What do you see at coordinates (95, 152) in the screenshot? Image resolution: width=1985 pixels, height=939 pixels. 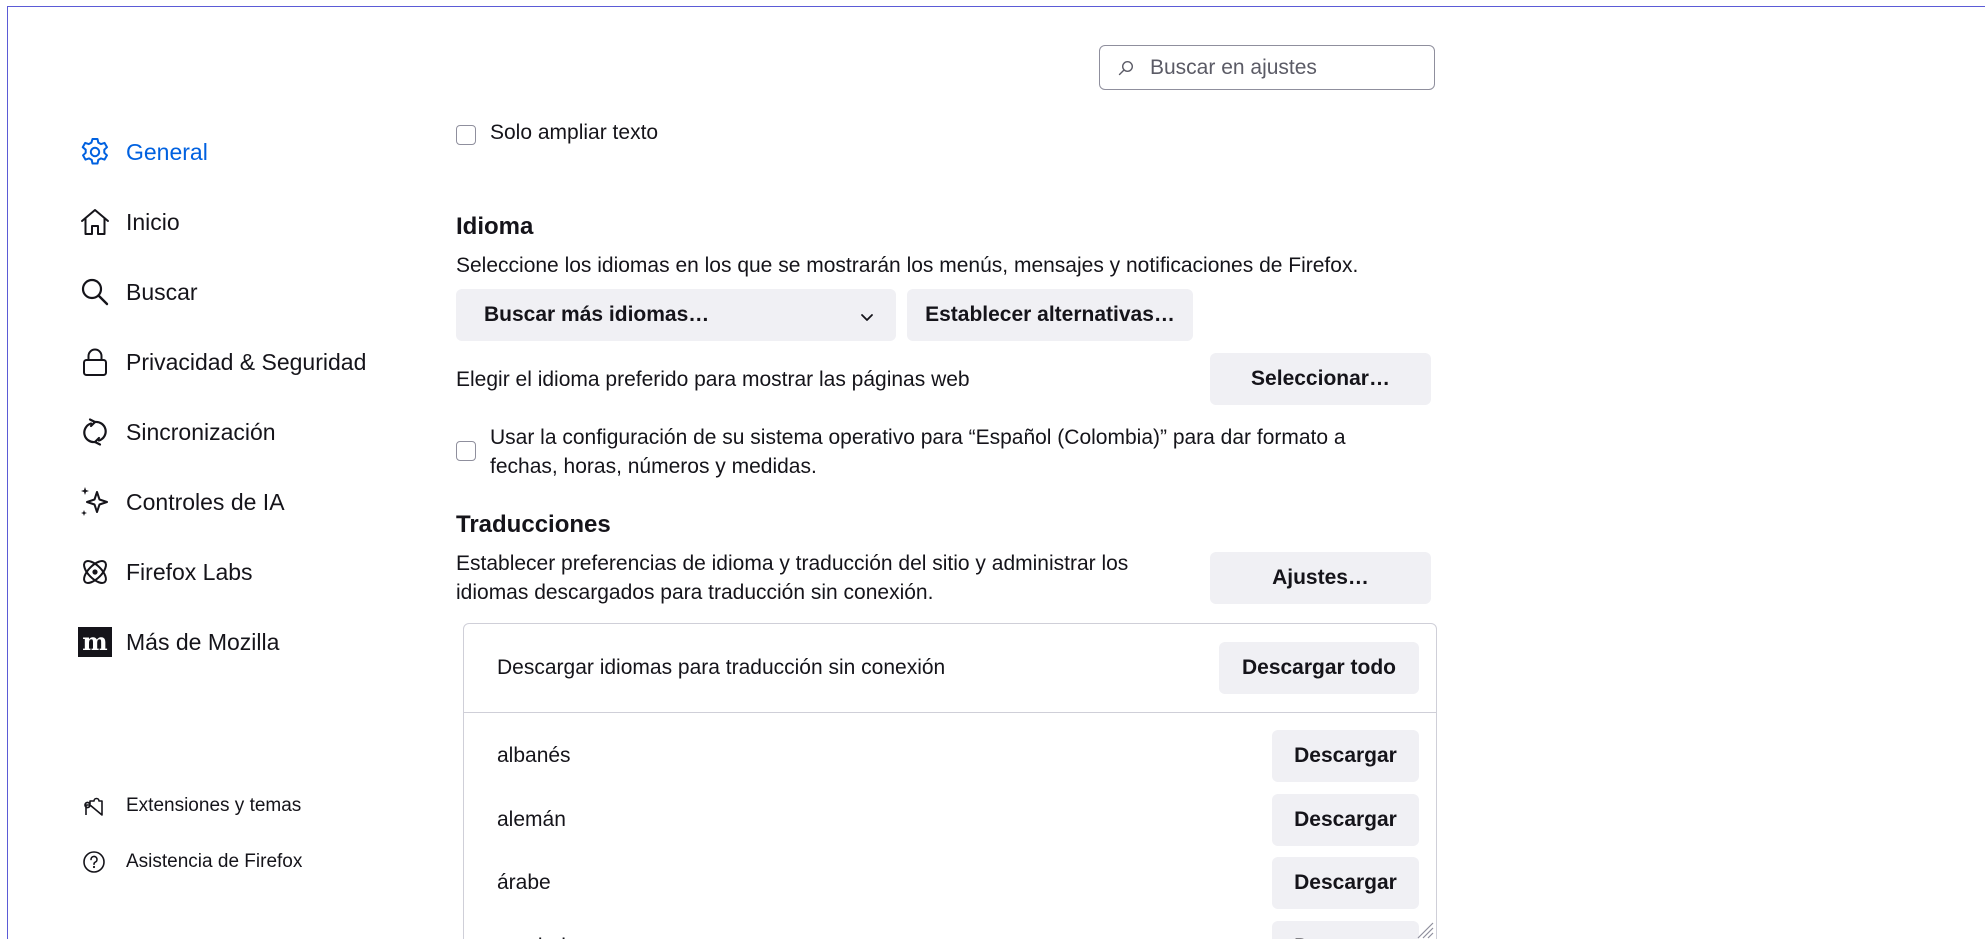 I see `gear-icon` at bounding box center [95, 152].